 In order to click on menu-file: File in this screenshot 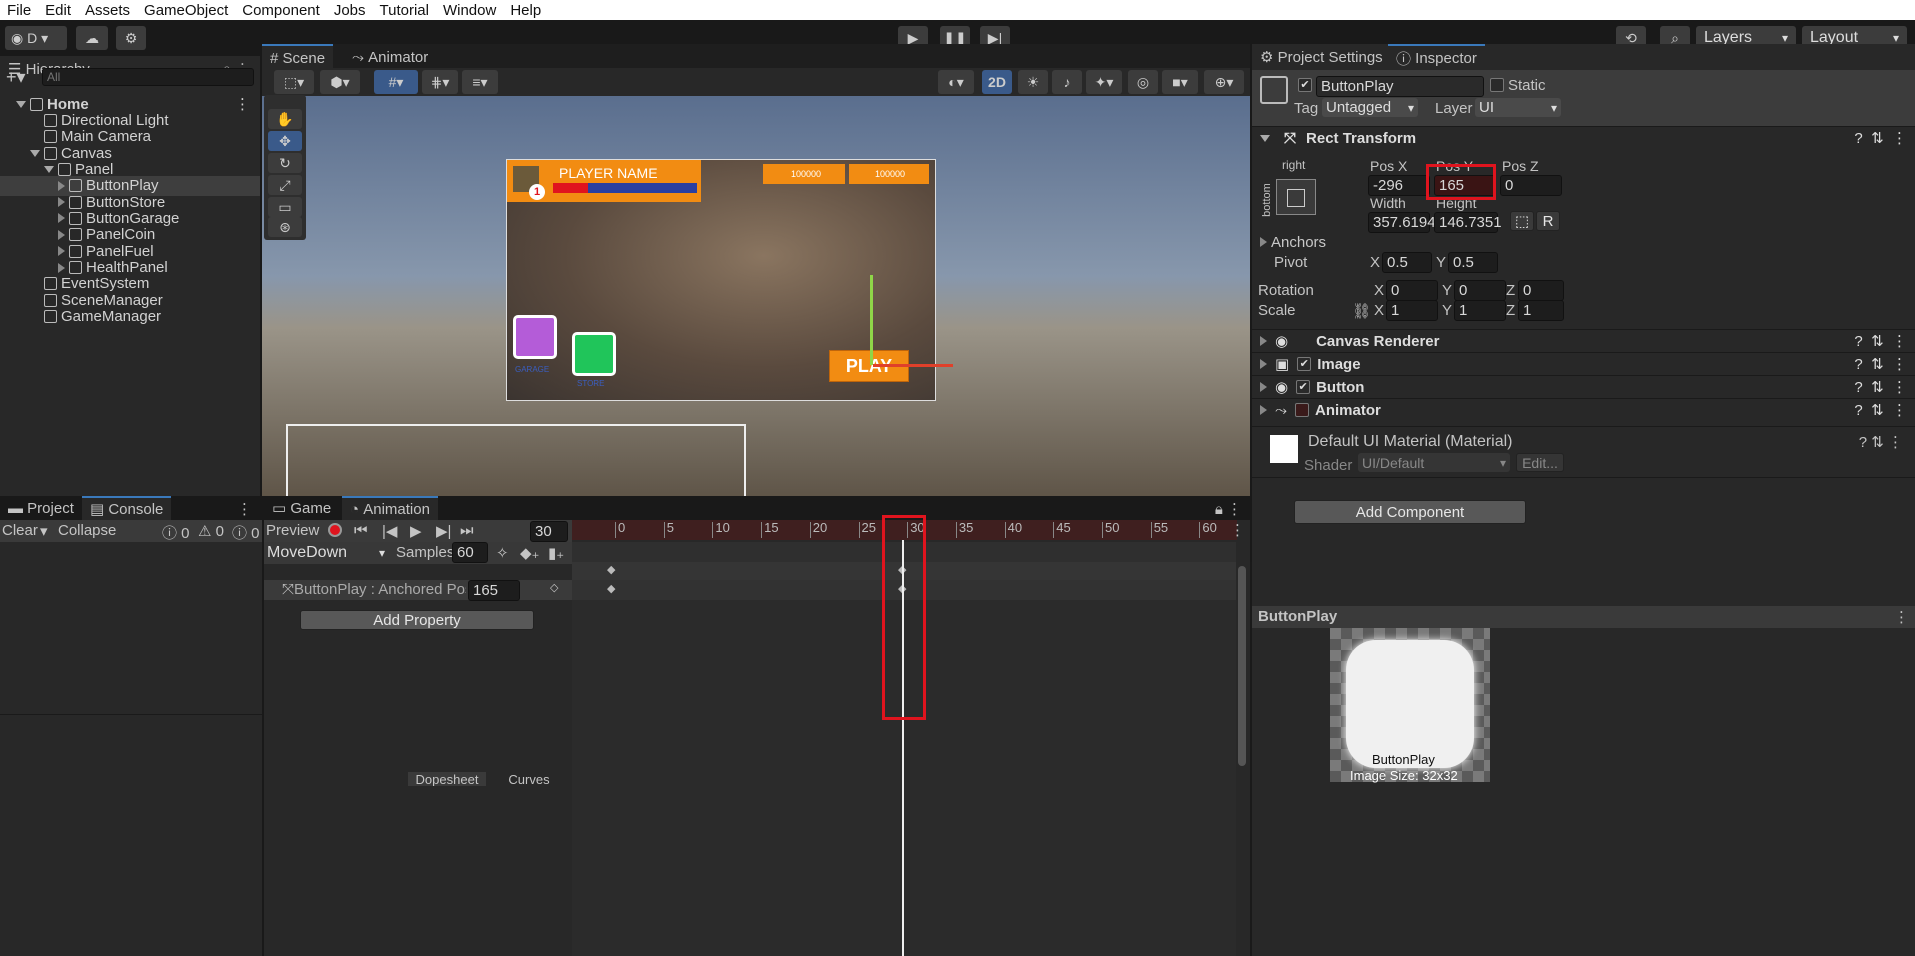, I will do `click(19, 10)`.